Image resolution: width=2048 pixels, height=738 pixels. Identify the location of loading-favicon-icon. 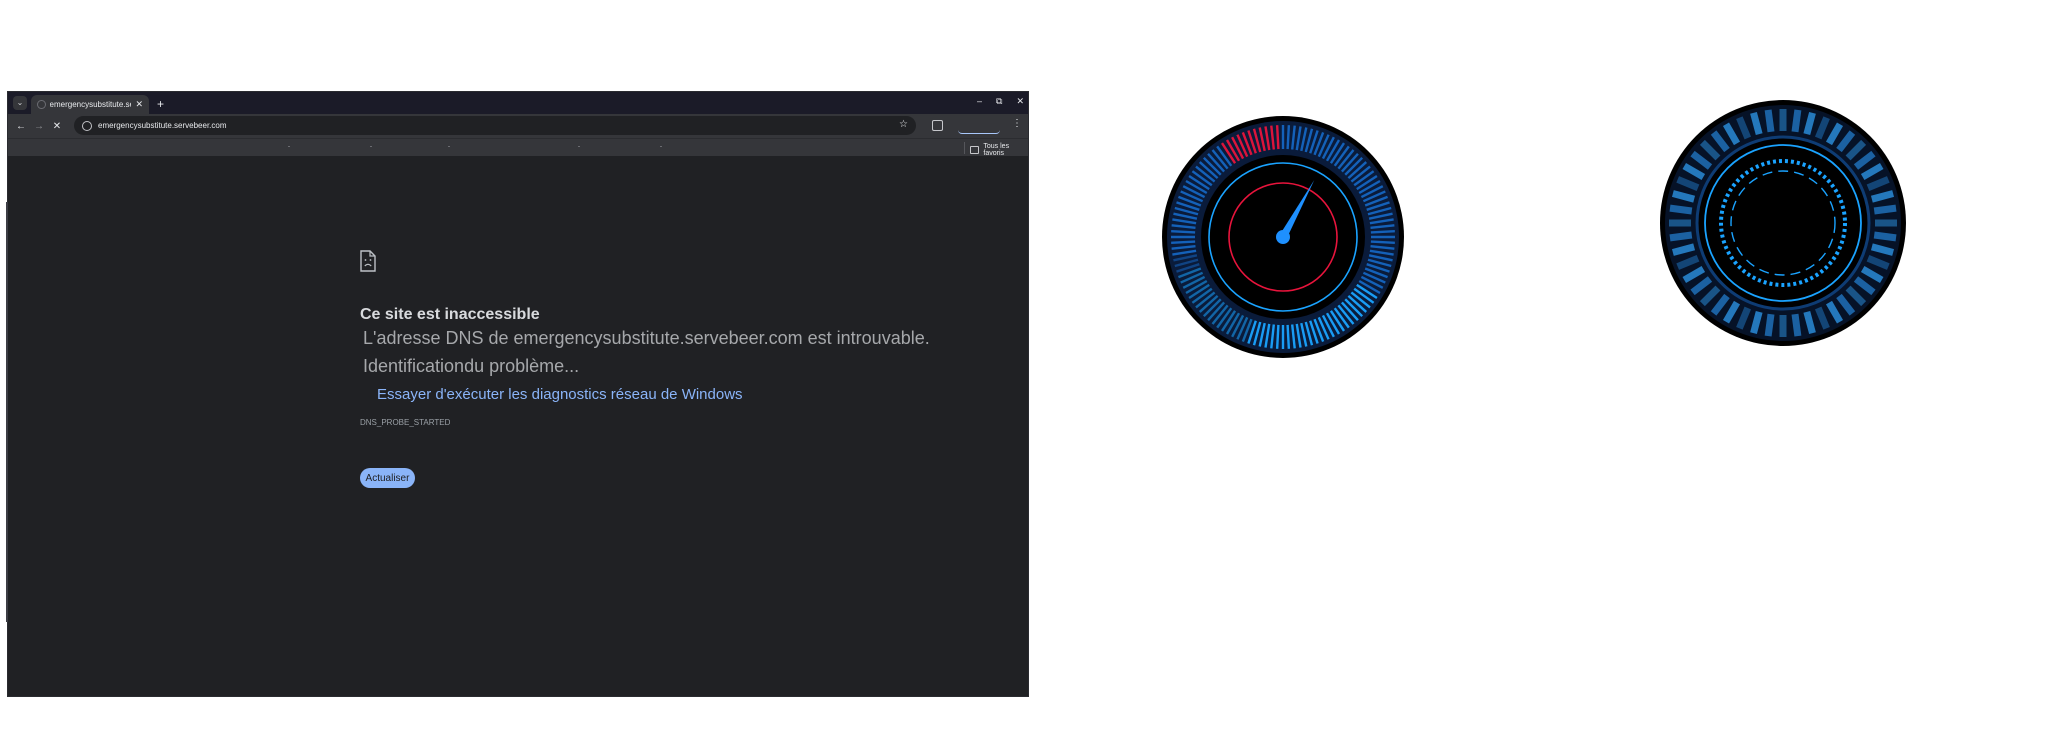
(41, 104).